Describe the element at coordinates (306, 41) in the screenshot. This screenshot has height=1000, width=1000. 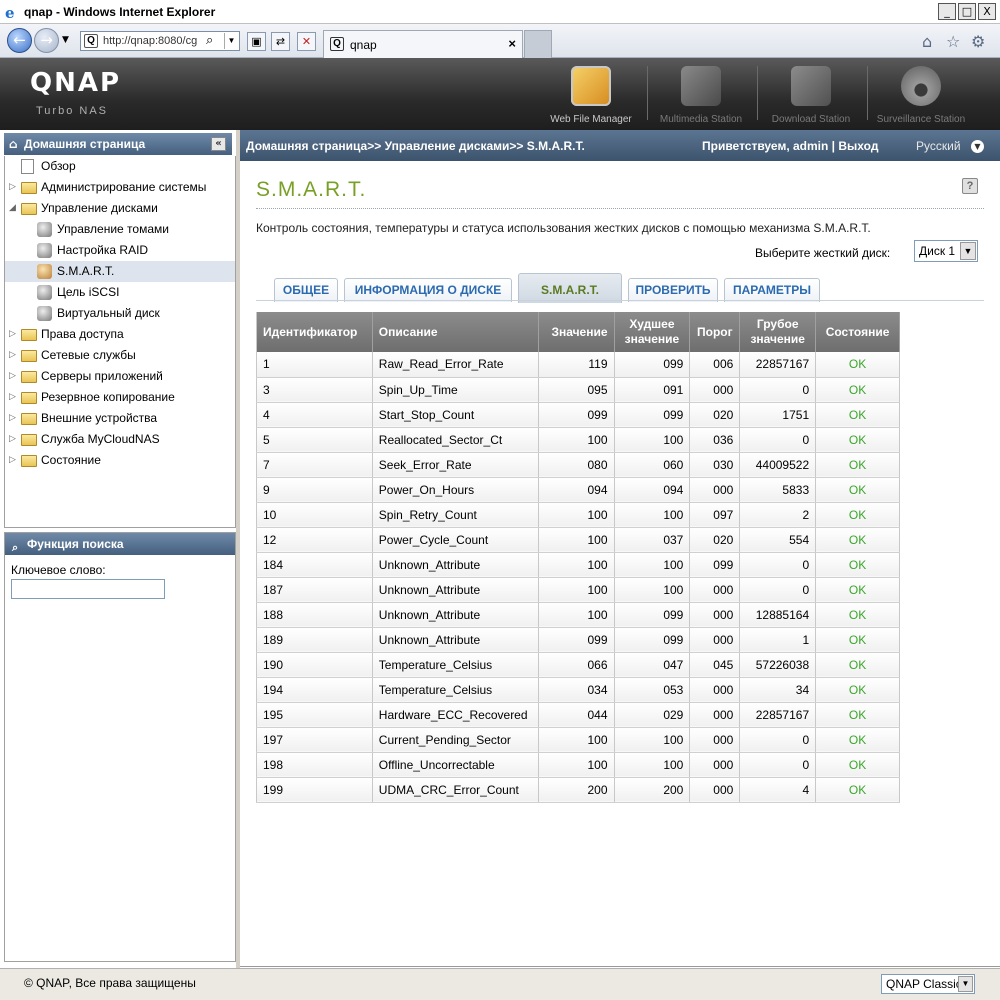
I see `stop-icon: ✕` at that location.